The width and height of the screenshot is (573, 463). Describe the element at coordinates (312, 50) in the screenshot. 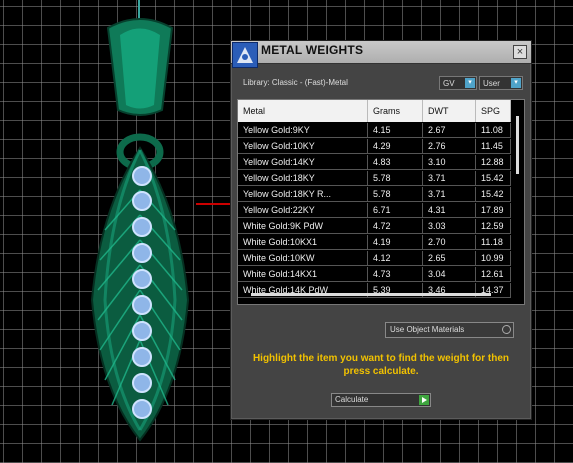

I see `window-title: METAL WEIGHTS` at that location.